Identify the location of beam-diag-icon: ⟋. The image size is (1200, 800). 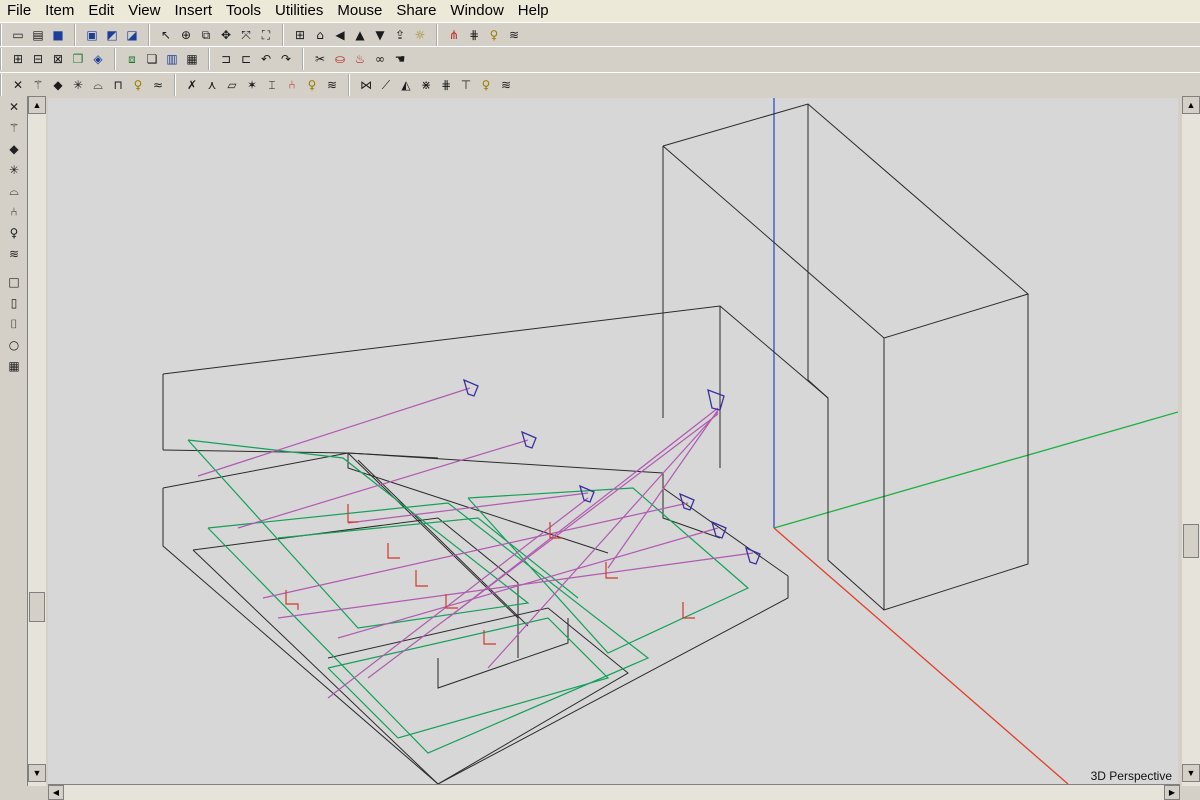
(386, 85).